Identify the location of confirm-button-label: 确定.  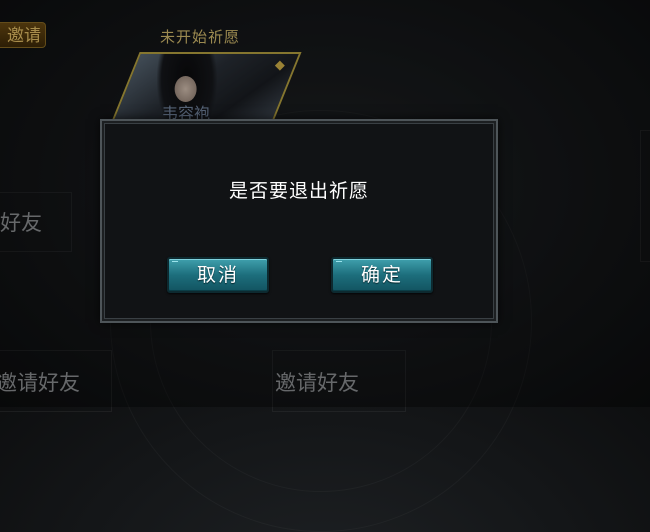
(381, 275).